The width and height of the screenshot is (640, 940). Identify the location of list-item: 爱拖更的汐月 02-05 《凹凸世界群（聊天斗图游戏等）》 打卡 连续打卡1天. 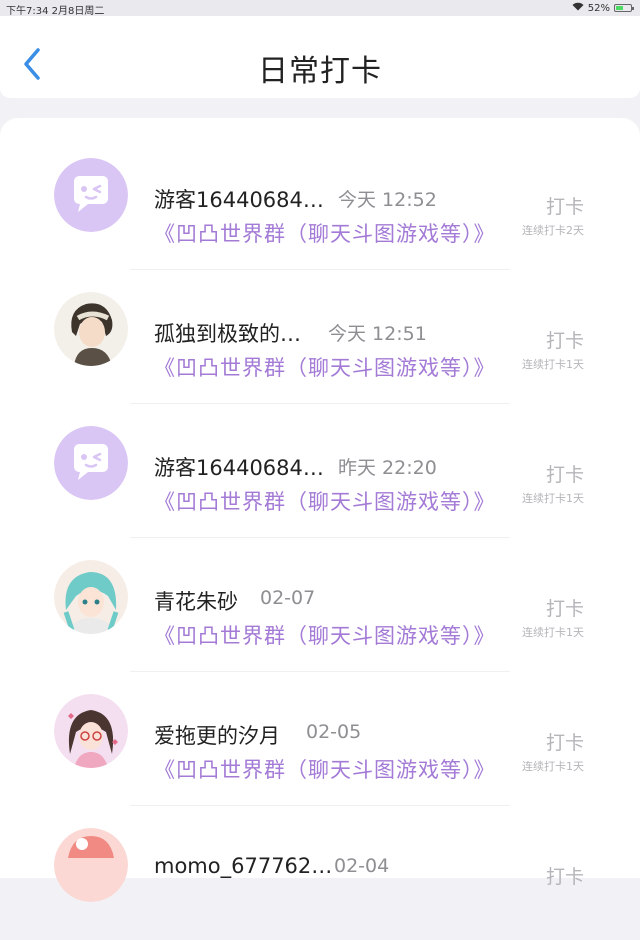
(320, 739).